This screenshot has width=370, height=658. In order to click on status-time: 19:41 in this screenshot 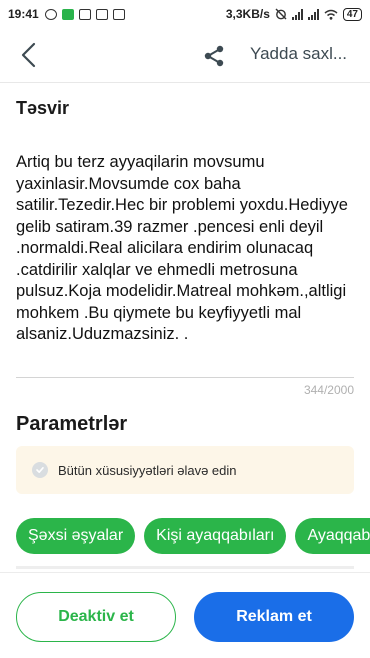, I will do `click(23, 14)`.